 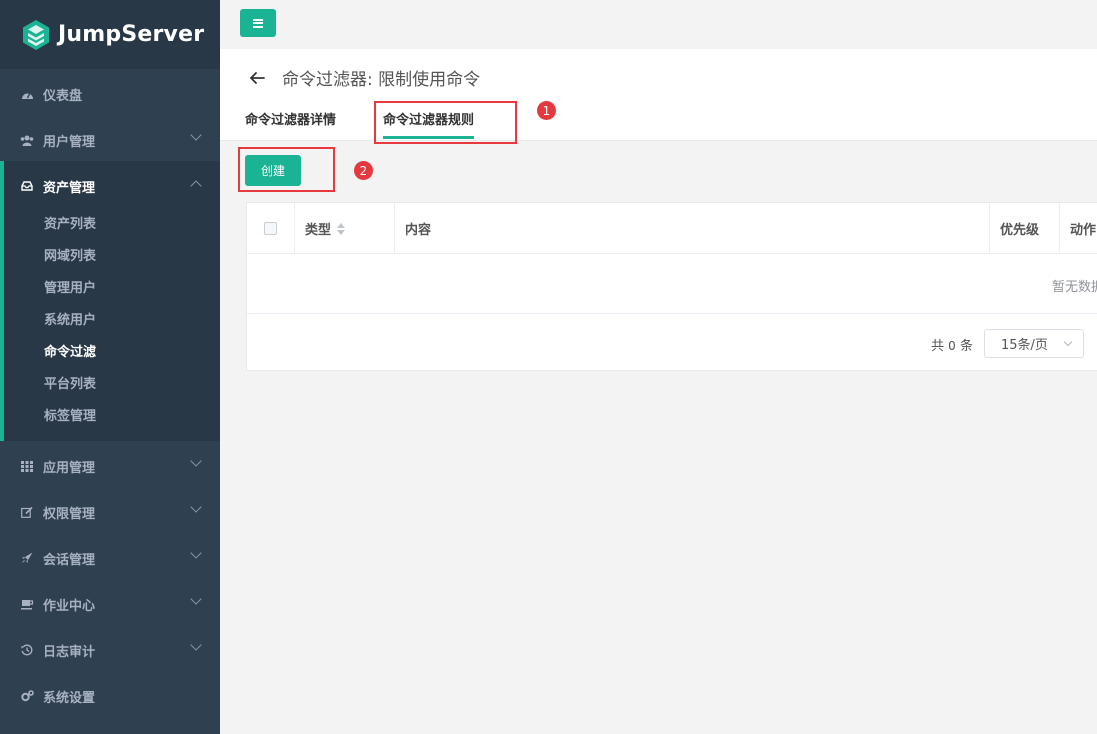 I want to click on sidebar-item-label: 资产管理, so click(x=69, y=188).